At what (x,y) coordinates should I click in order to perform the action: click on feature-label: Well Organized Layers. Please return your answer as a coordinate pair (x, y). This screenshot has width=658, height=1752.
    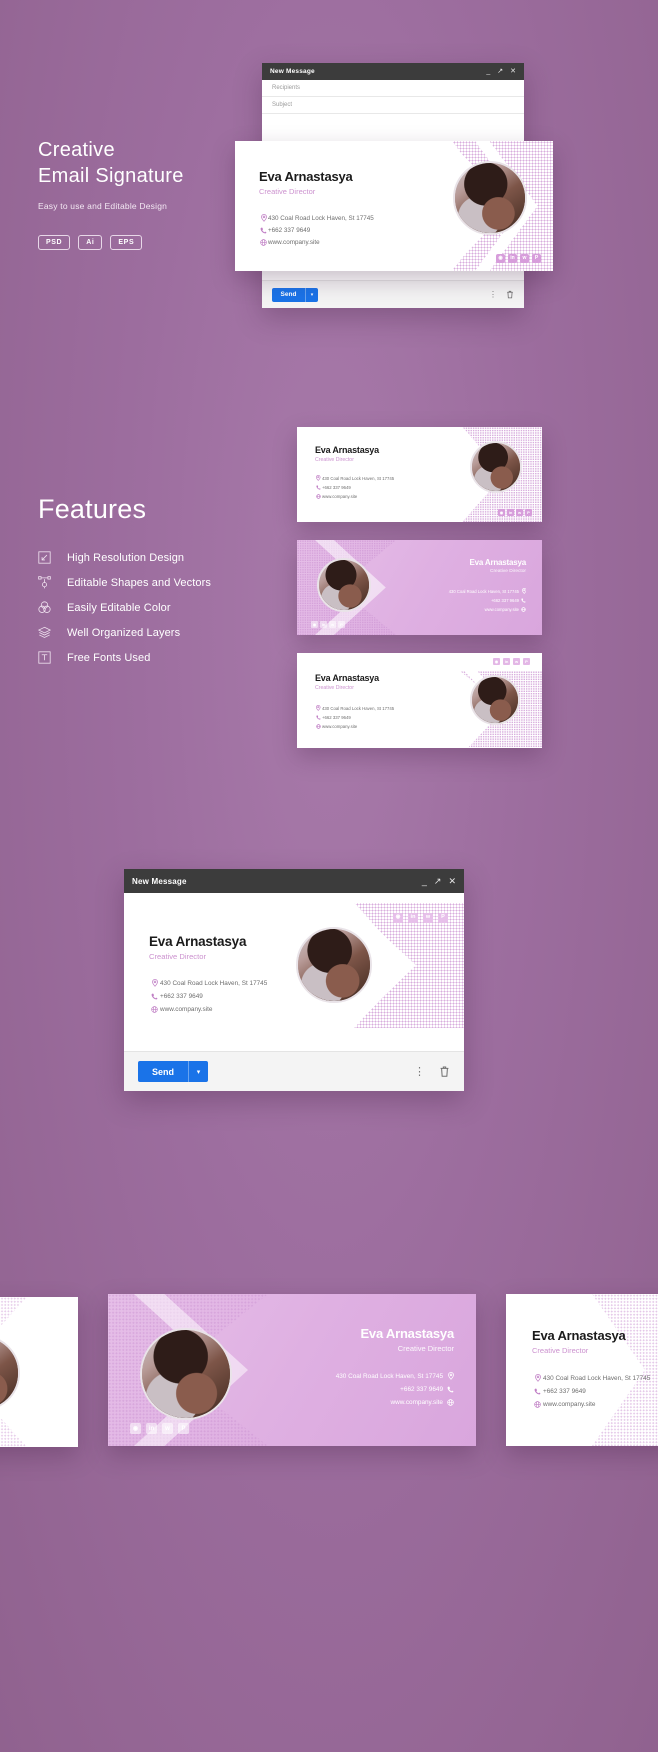
    Looking at the image, I should click on (124, 632).